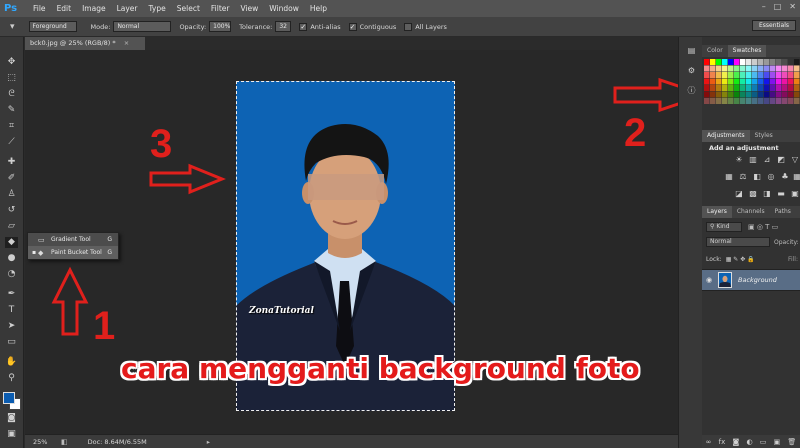 The width and height of the screenshot is (800, 448). What do you see at coordinates (11, 326) in the screenshot?
I see `path-selection-tool-icon: ➤` at bounding box center [11, 326].